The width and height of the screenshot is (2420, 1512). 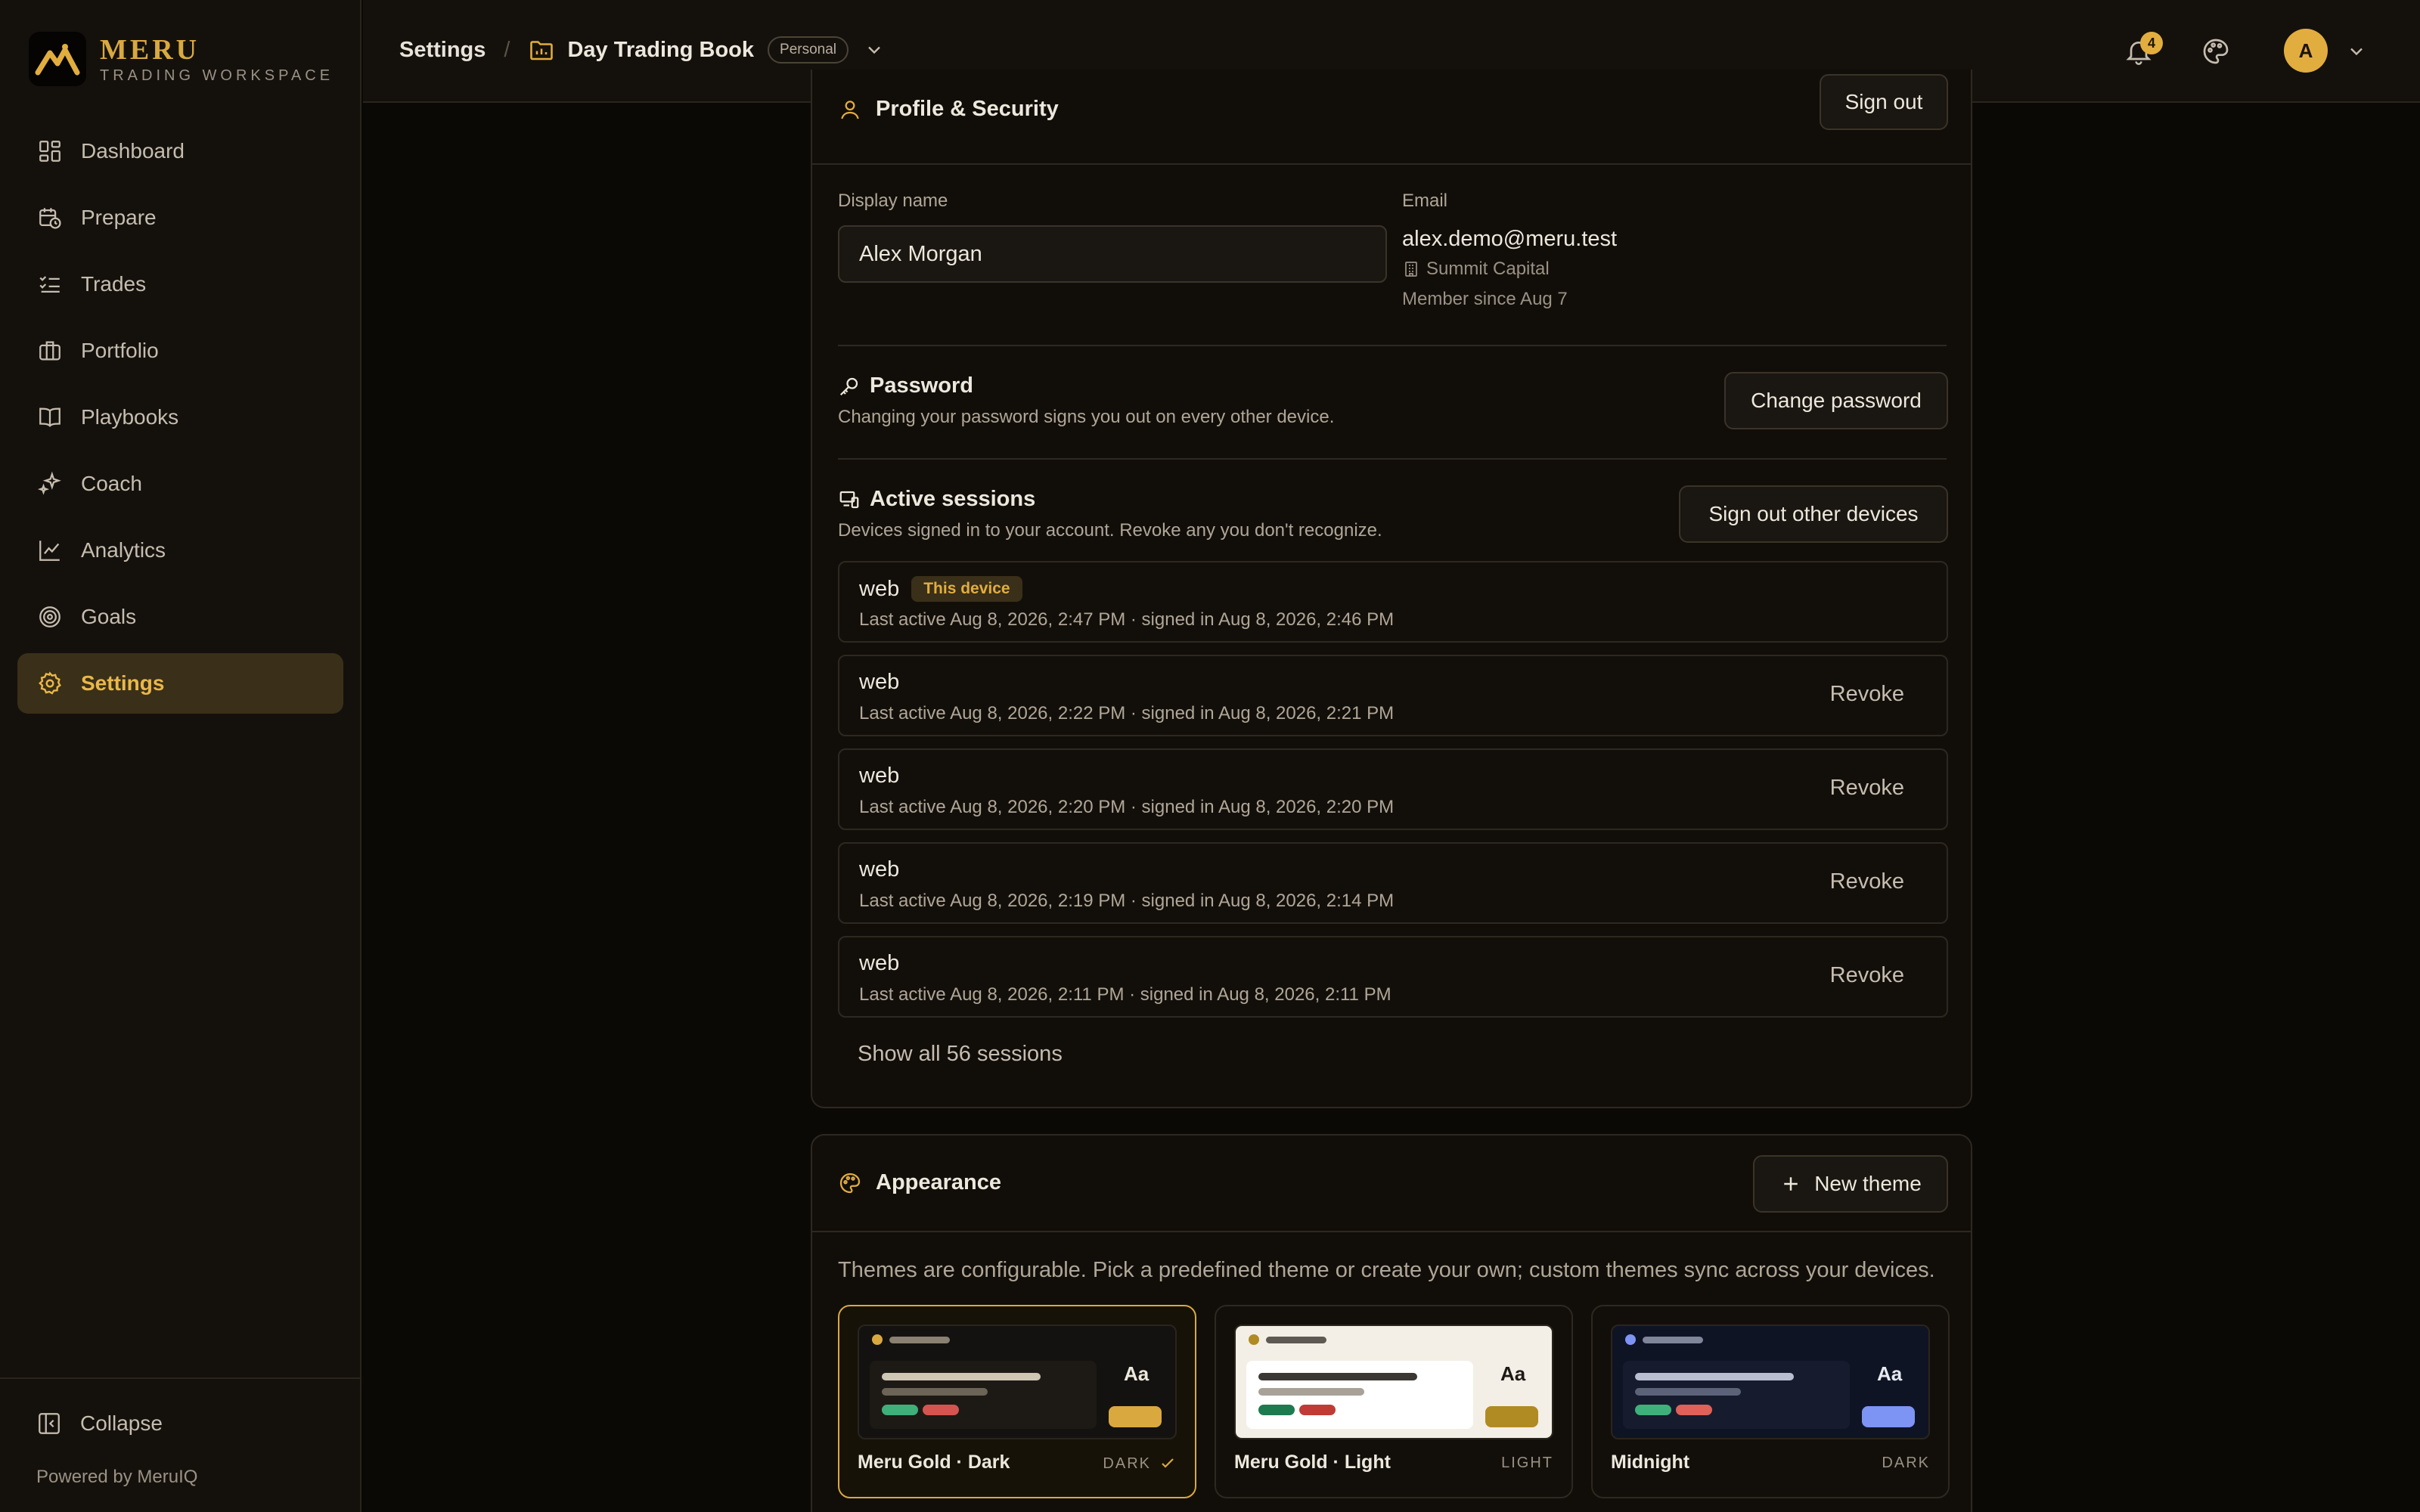 What do you see at coordinates (2216, 52) in the screenshot?
I see `palette-icon` at bounding box center [2216, 52].